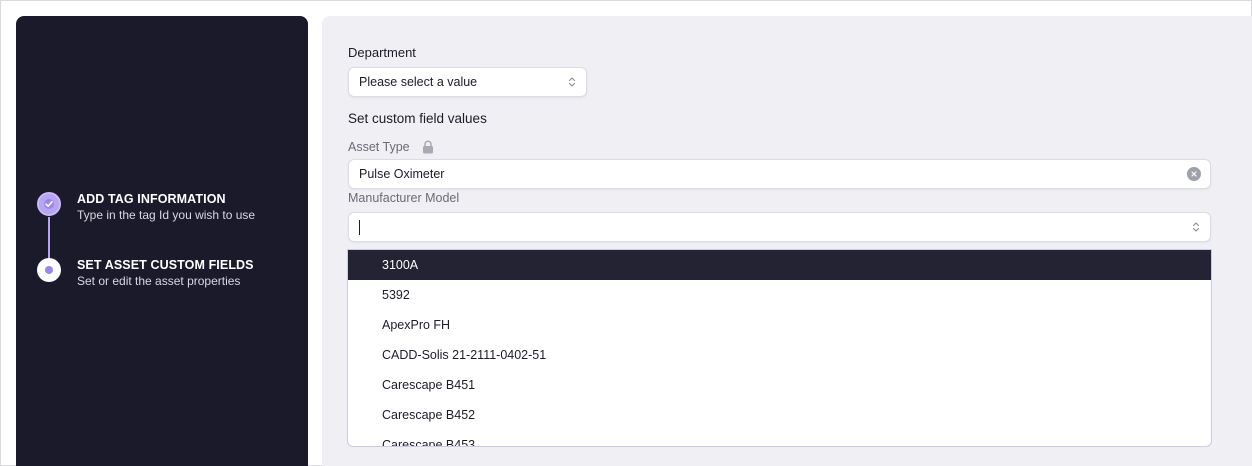 Image resolution: width=1252 pixels, height=466 pixels. What do you see at coordinates (779, 295) in the screenshot?
I see `dropdown-option: 5392` at bounding box center [779, 295].